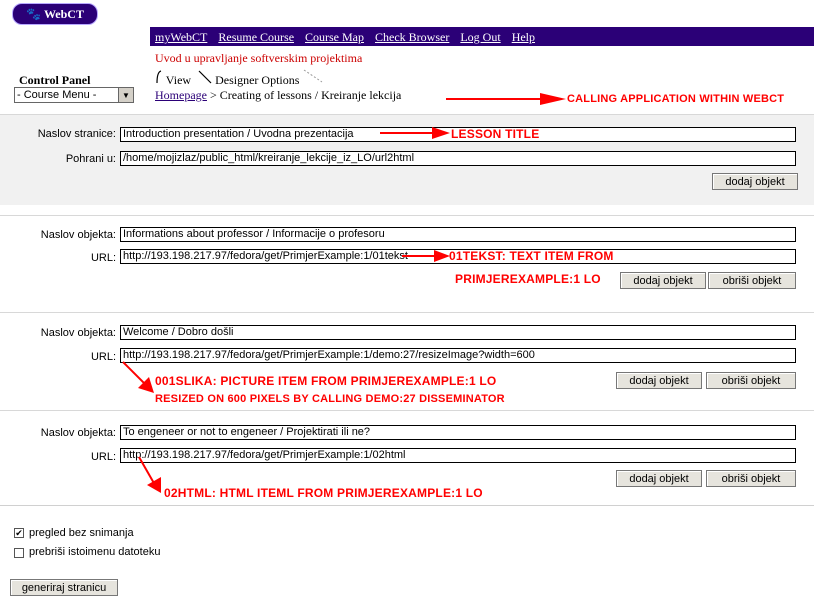 The image size is (814, 600). What do you see at coordinates (334, 37) in the screenshot?
I see `nav-course-map: Course Map` at bounding box center [334, 37].